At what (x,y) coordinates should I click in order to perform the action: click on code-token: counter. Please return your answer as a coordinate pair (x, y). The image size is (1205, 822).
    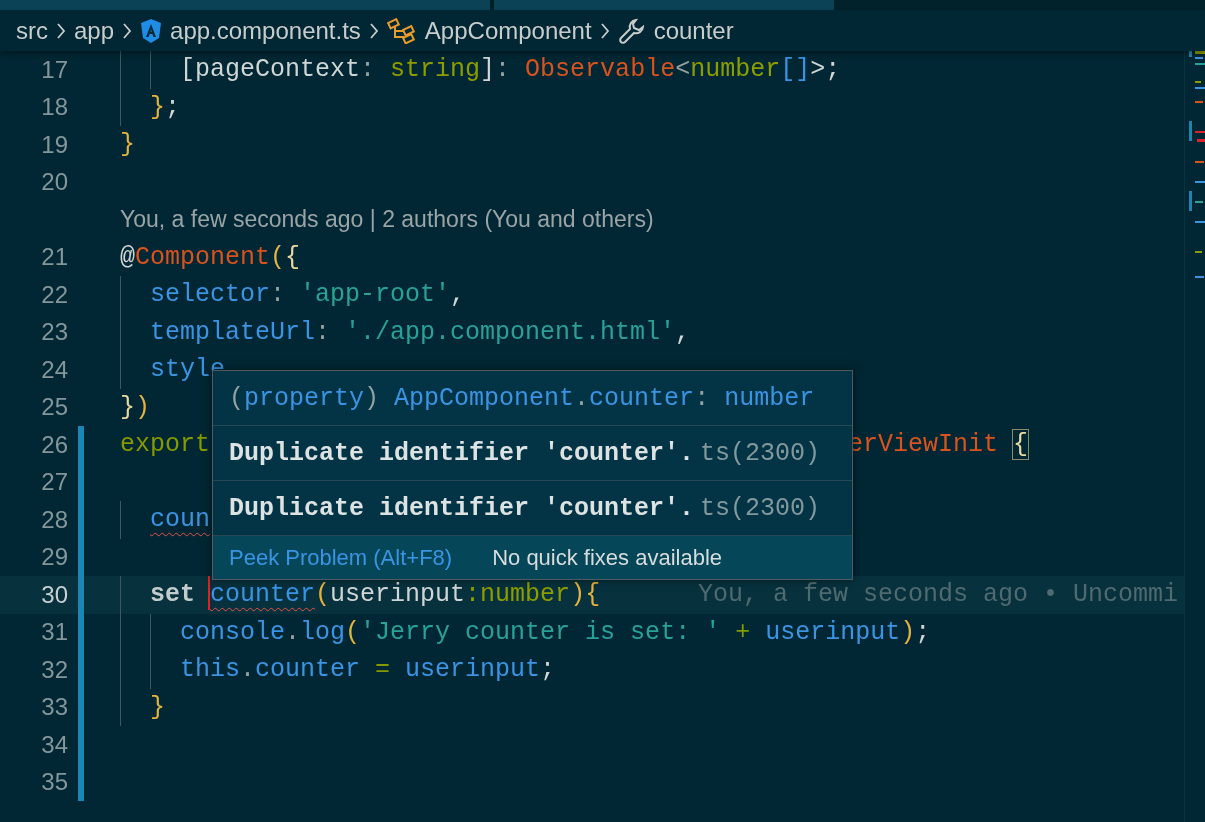
    Looking at the image, I should click on (308, 670).